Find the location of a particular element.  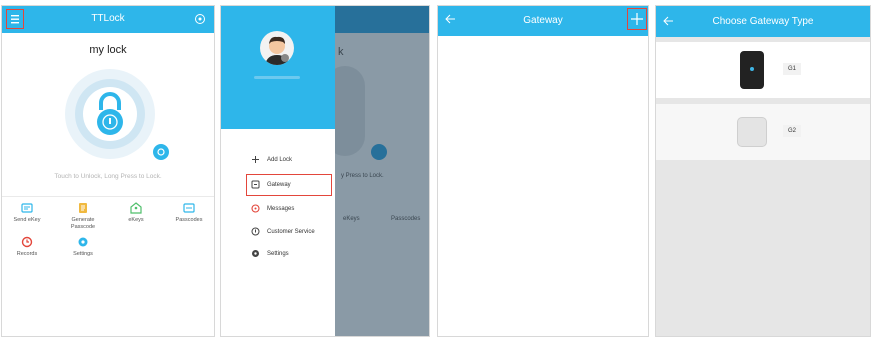

page-title: Gateway is located at coordinates (543, 20).